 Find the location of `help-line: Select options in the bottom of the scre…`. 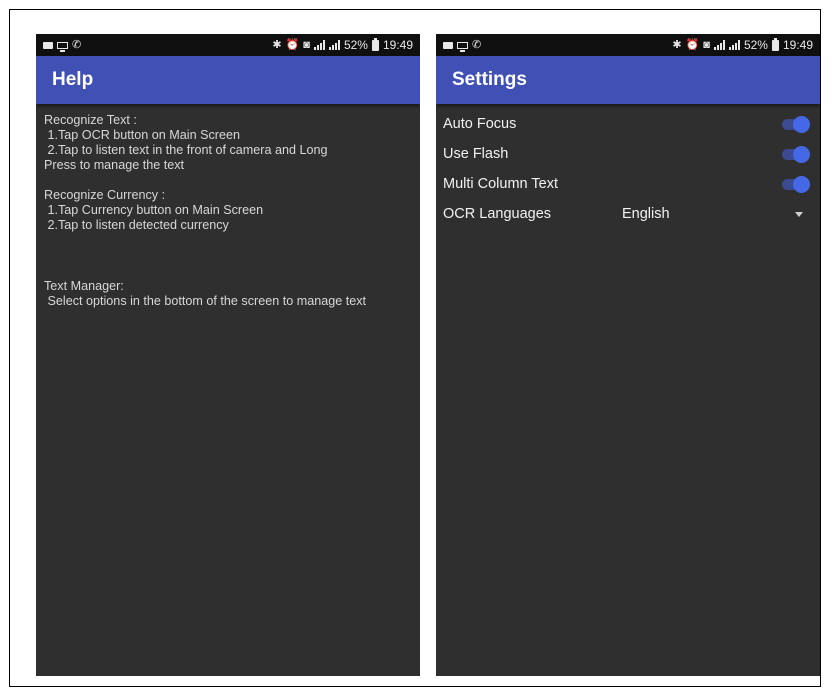

help-line: Select options in the bottom of the scre… is located at coordinates (205, 301).